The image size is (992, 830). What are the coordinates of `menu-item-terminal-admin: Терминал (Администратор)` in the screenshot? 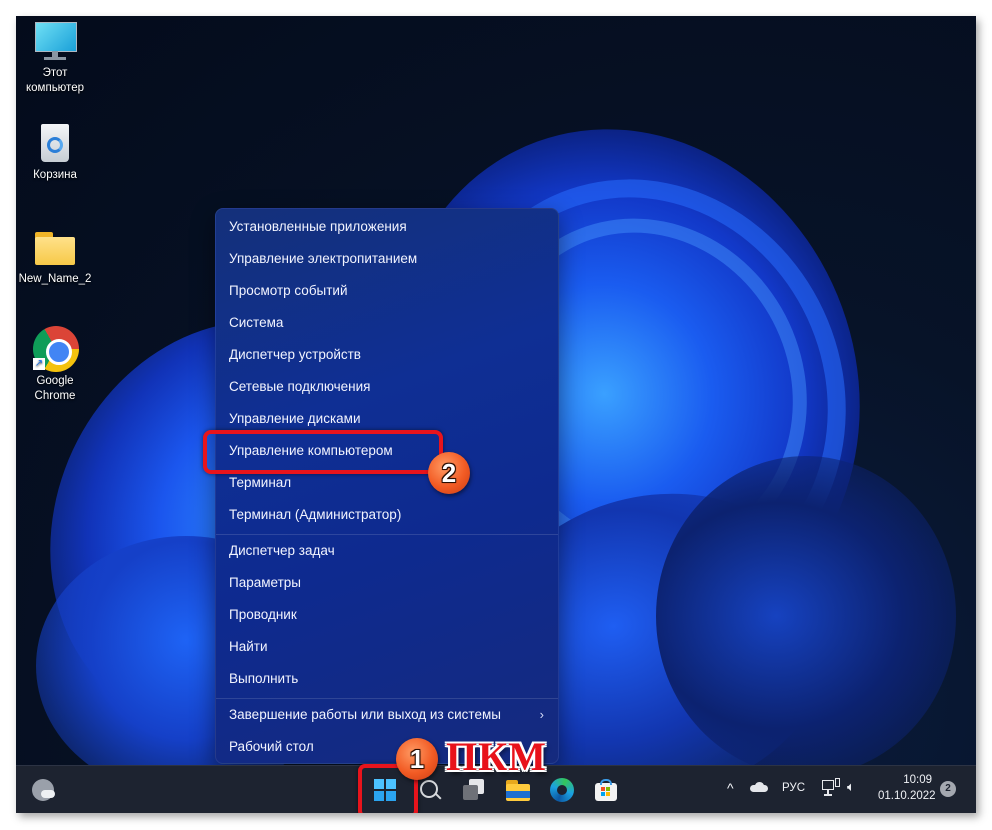 It's located at (387, 515).